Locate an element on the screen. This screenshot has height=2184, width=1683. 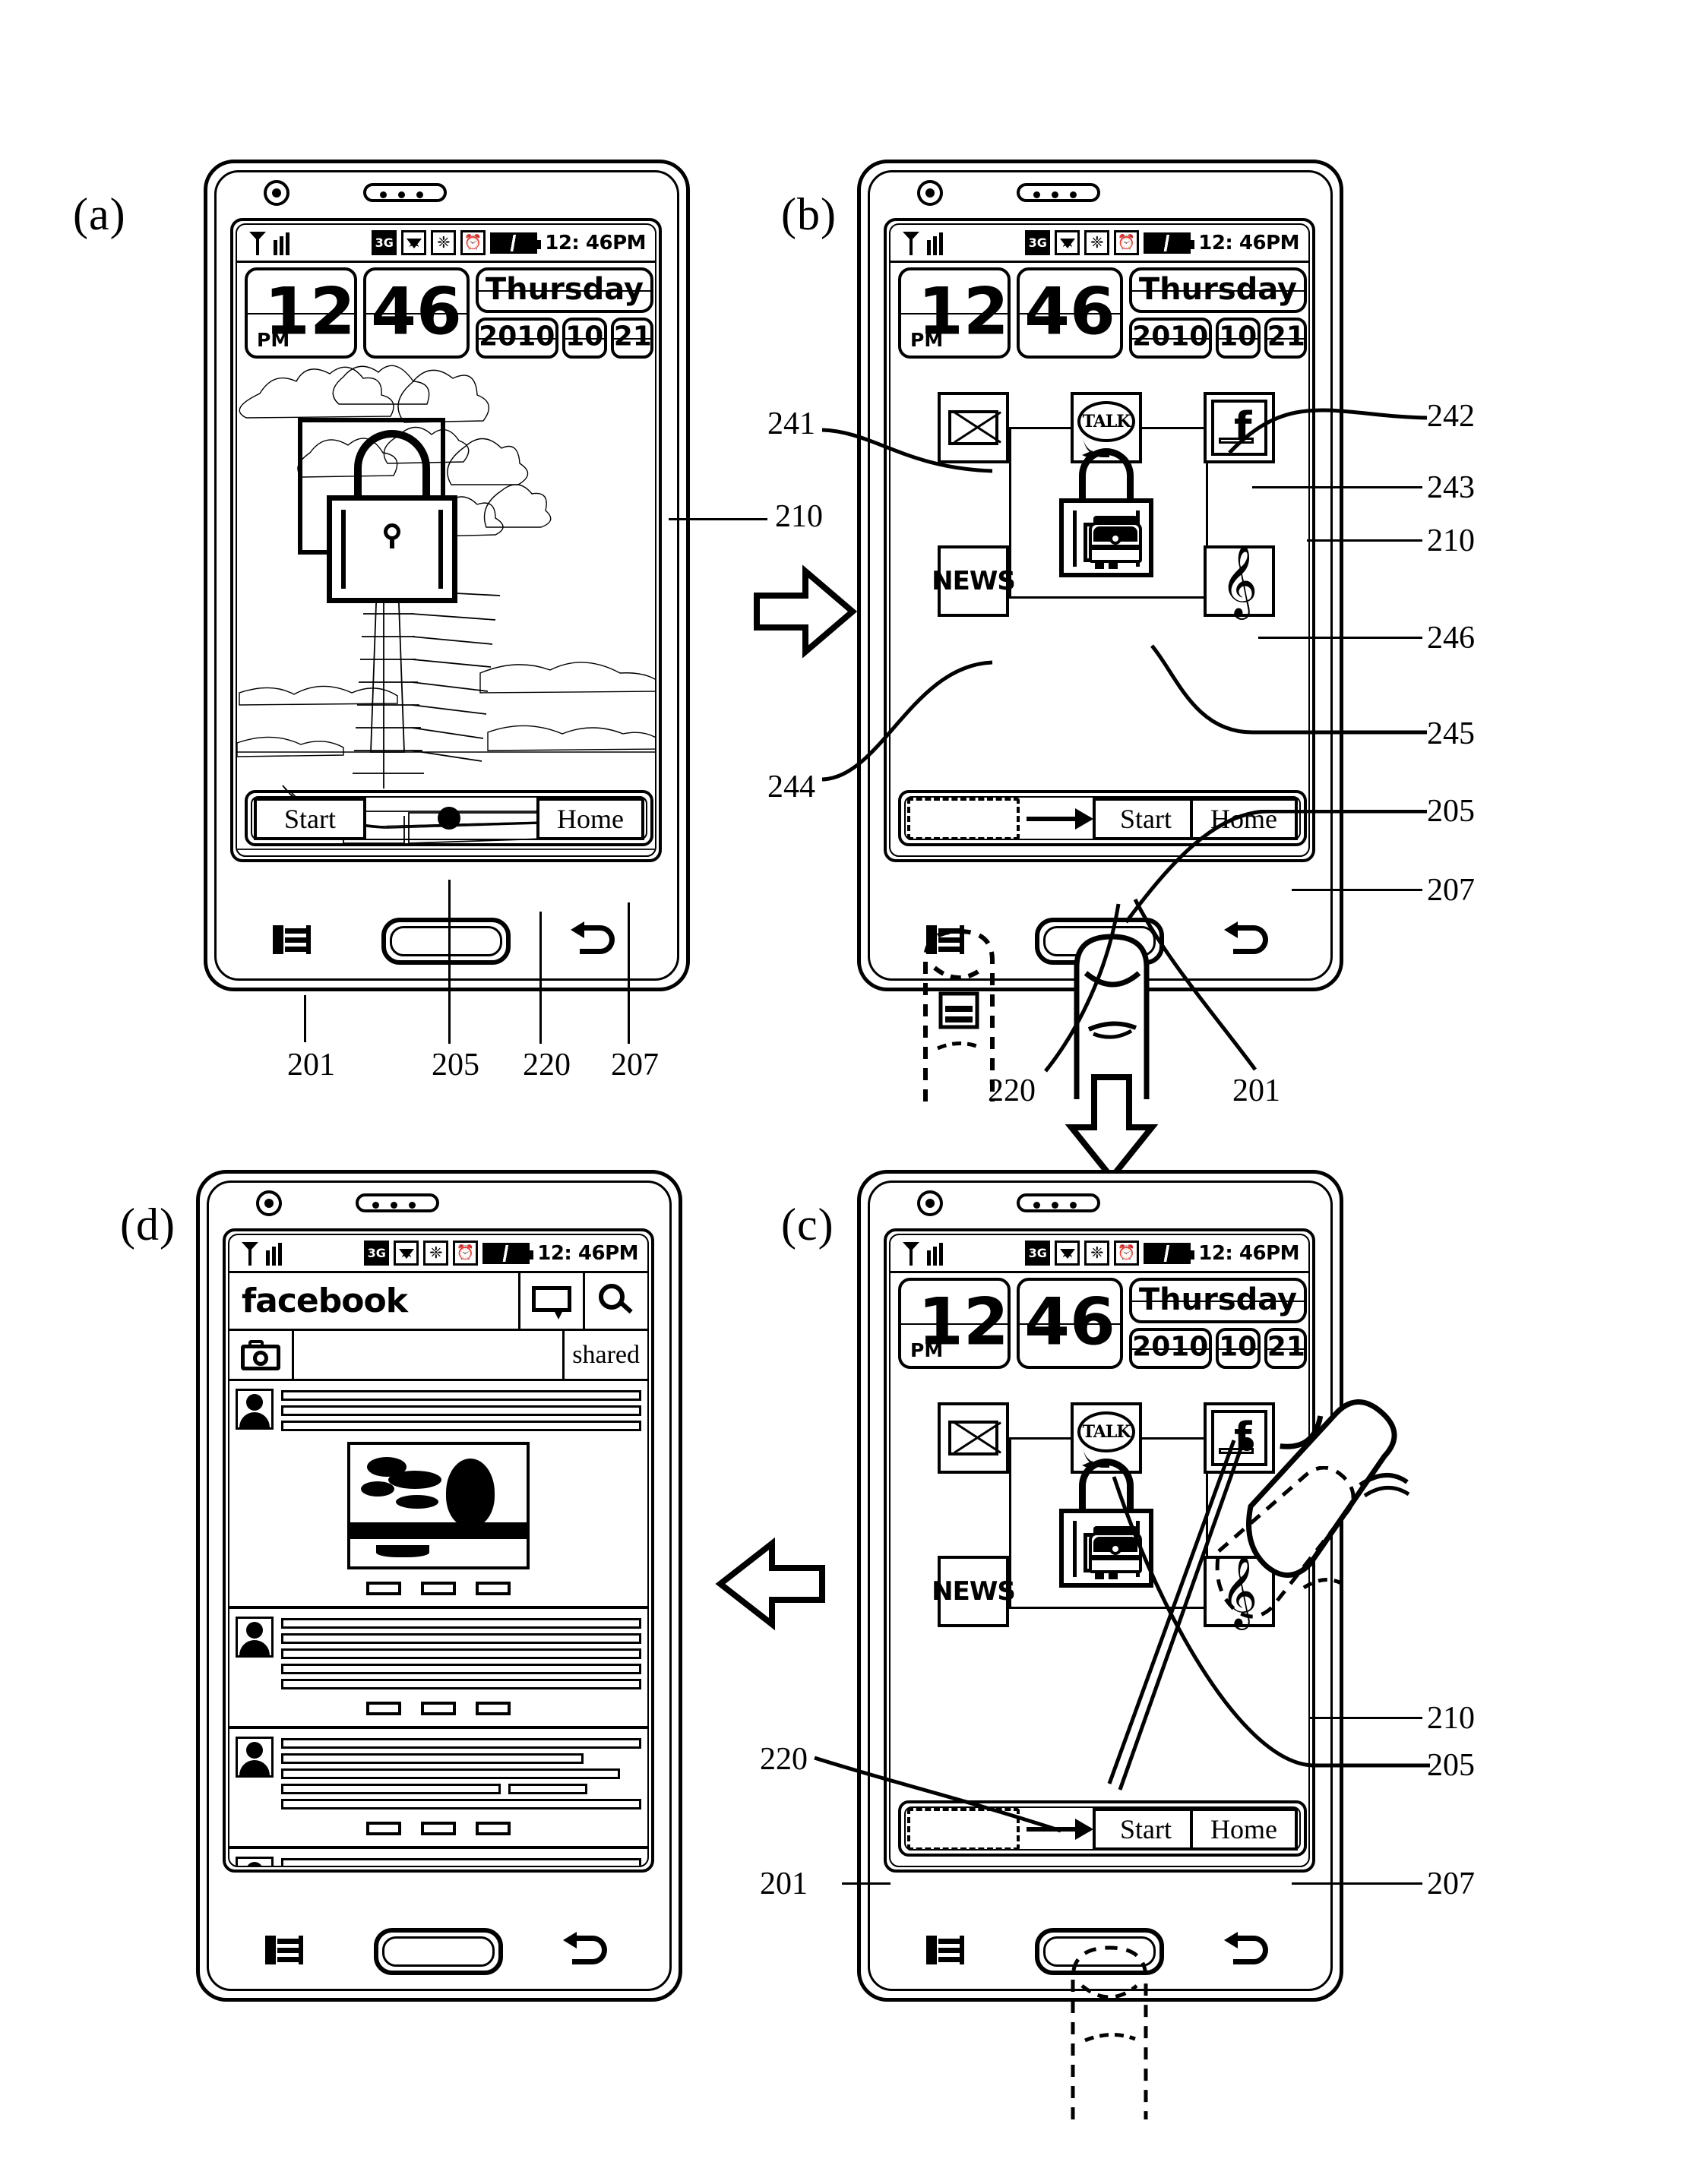
news-icon: NEWS is located at coordinates (974, 581).